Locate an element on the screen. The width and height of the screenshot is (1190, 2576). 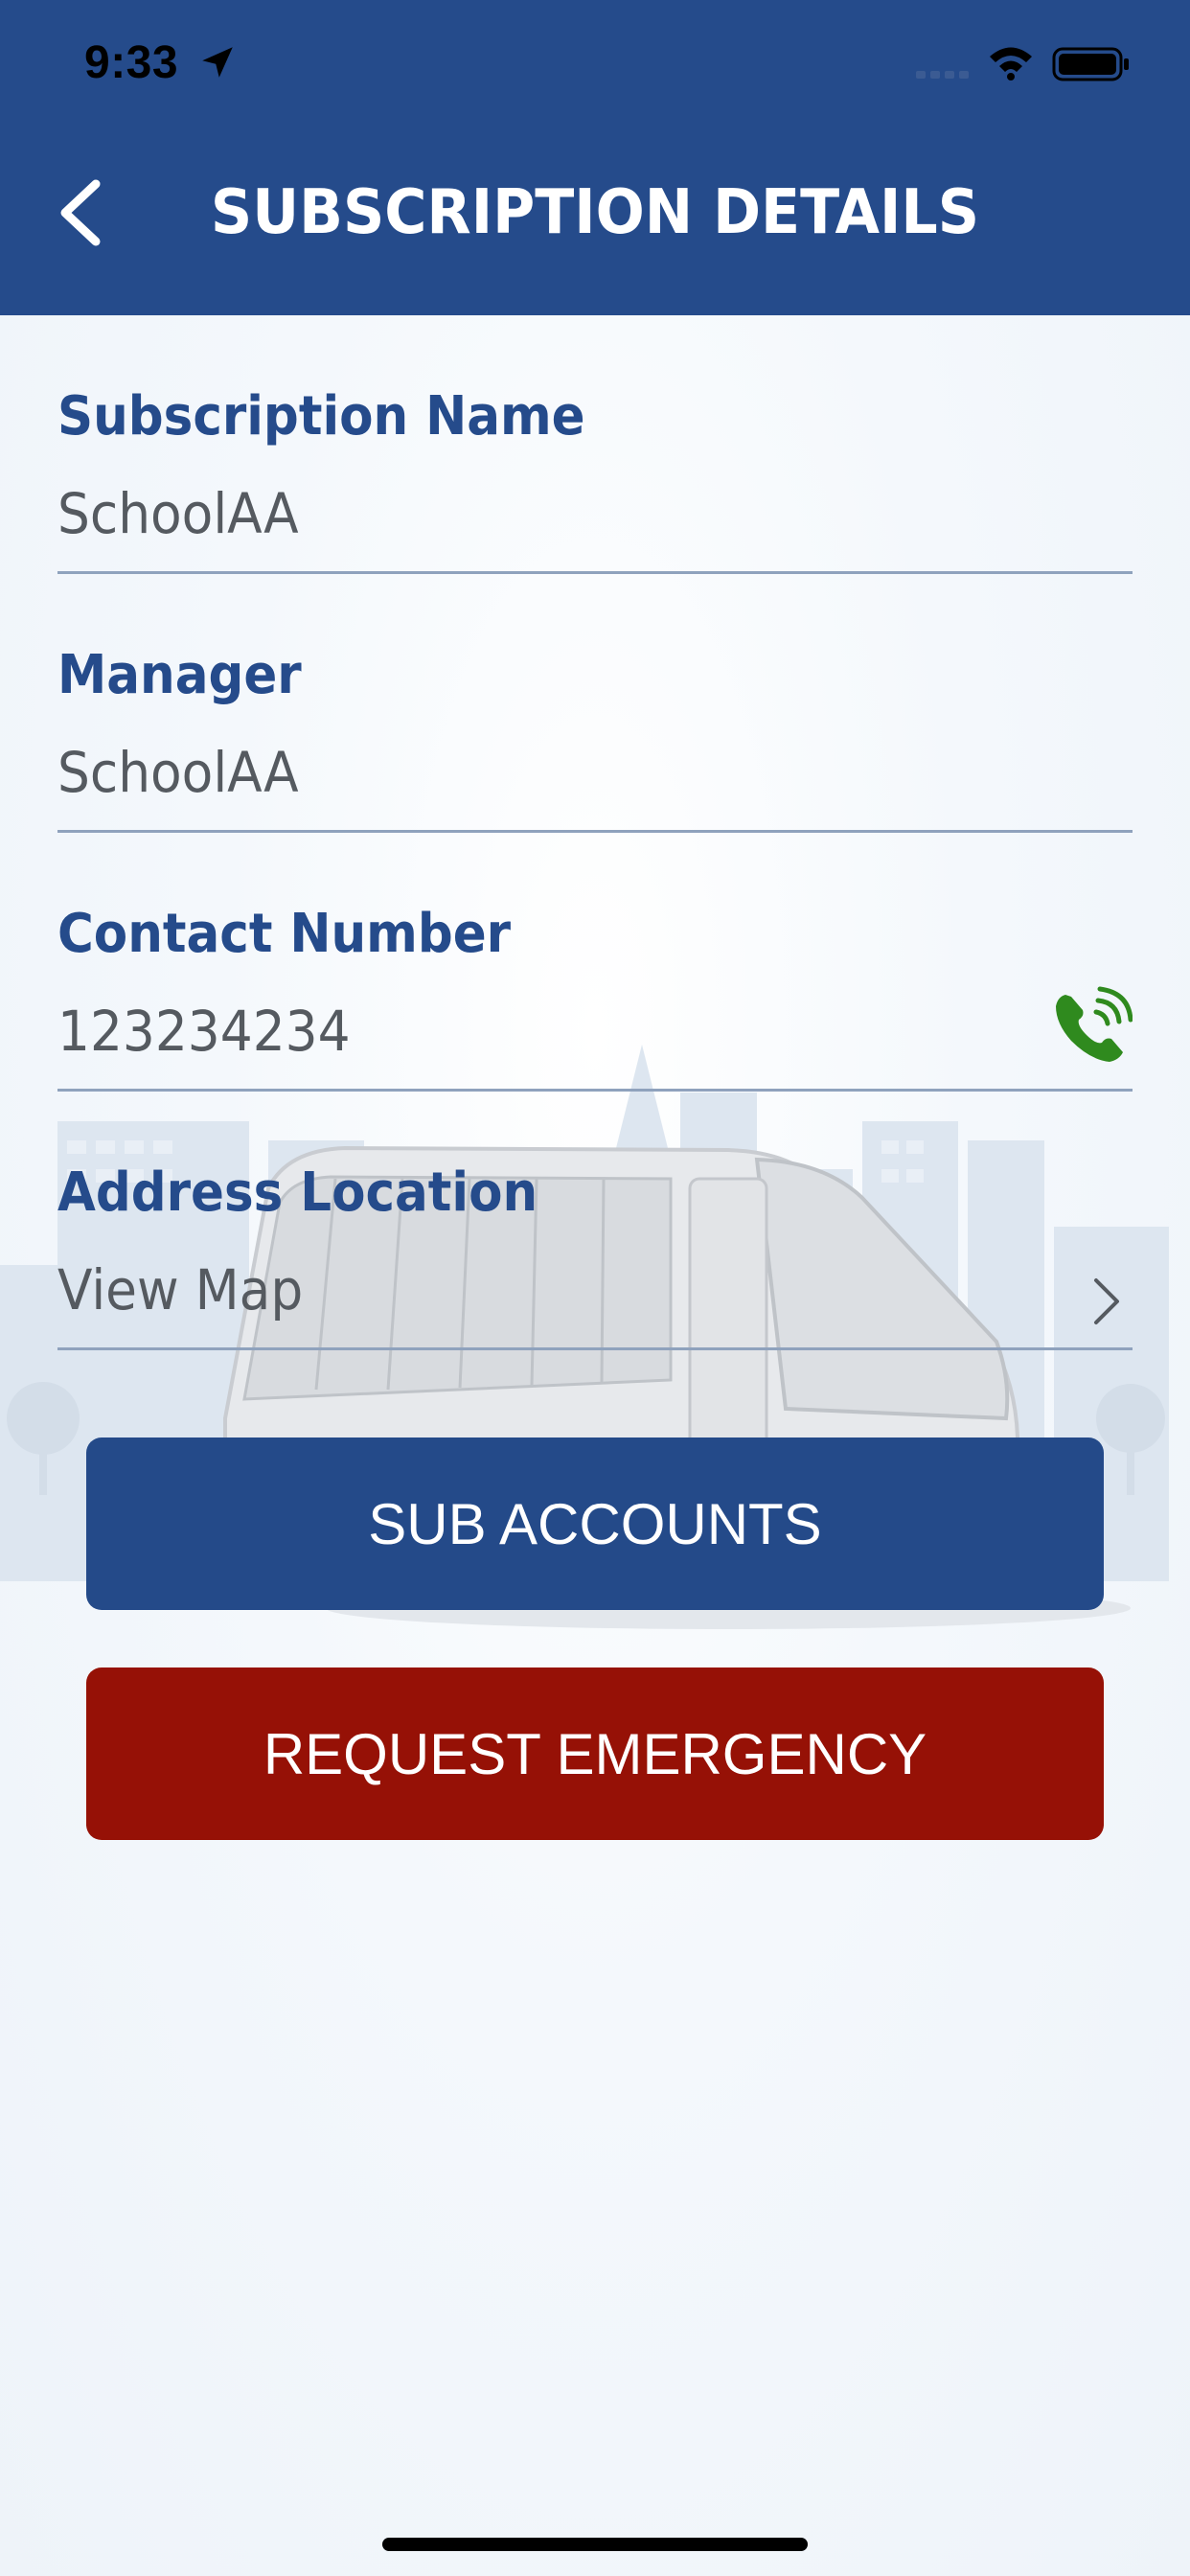
chevron-right-icon is located at coordinates (1106, 1301).